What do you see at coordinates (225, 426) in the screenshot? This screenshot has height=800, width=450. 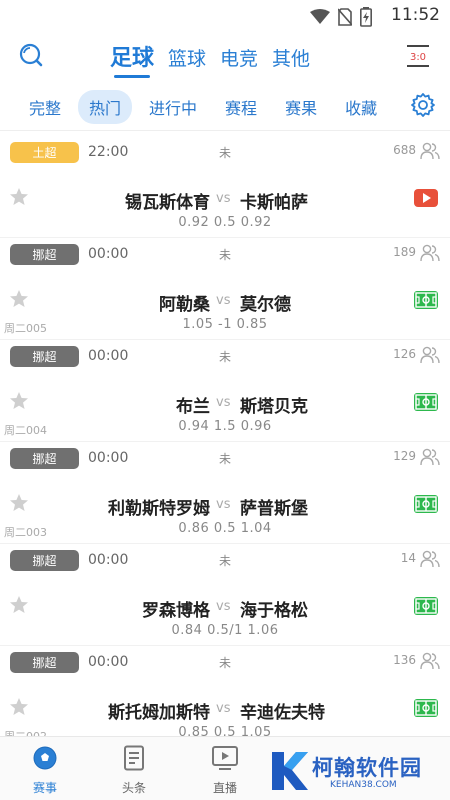 I see `odds: 0.94 1.5 0.96` at bounding box center [225, 426].